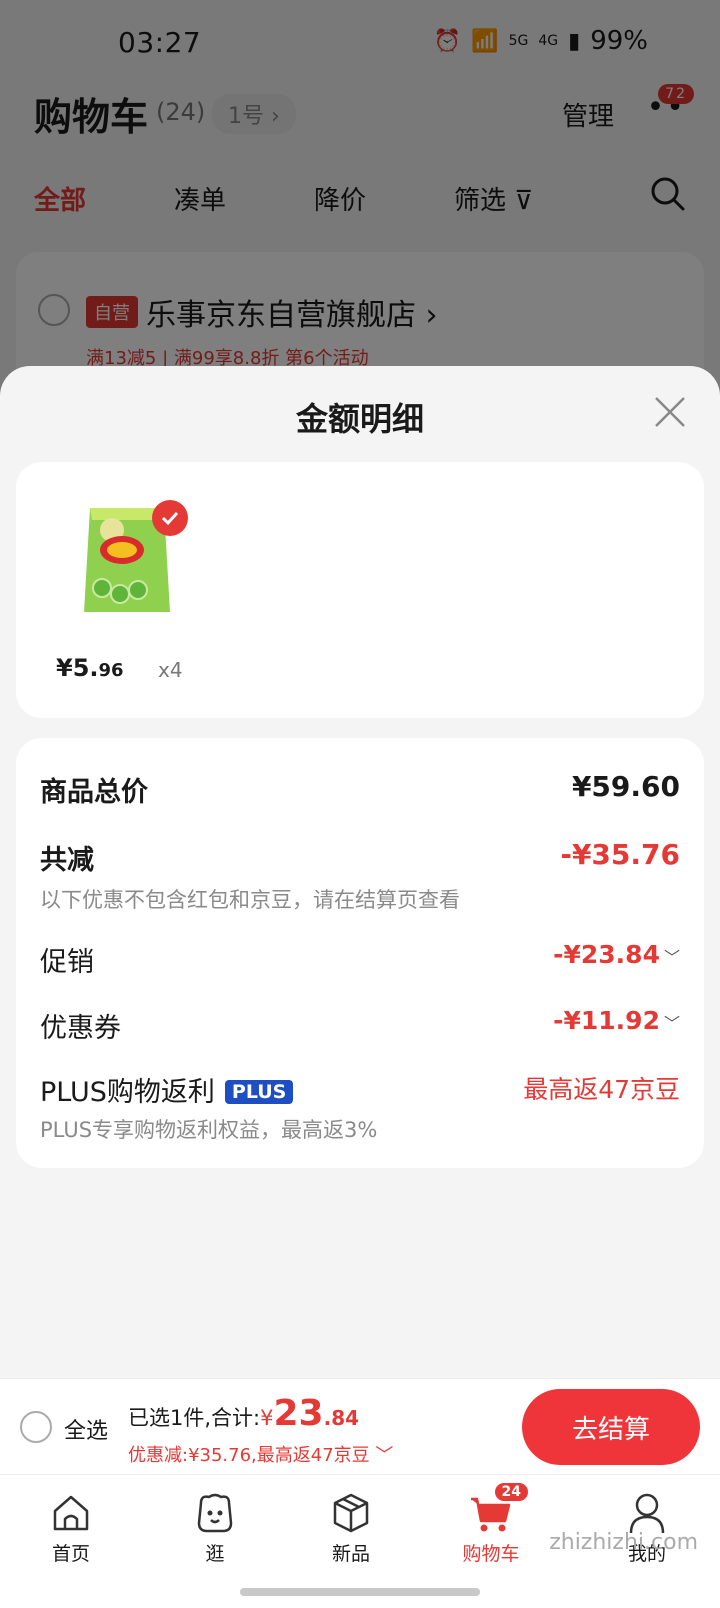 This screenshot has width=720, height=1608. Describe the element at coordinates (170, 518) in the screenshot. I see `checked-icon` at that location.